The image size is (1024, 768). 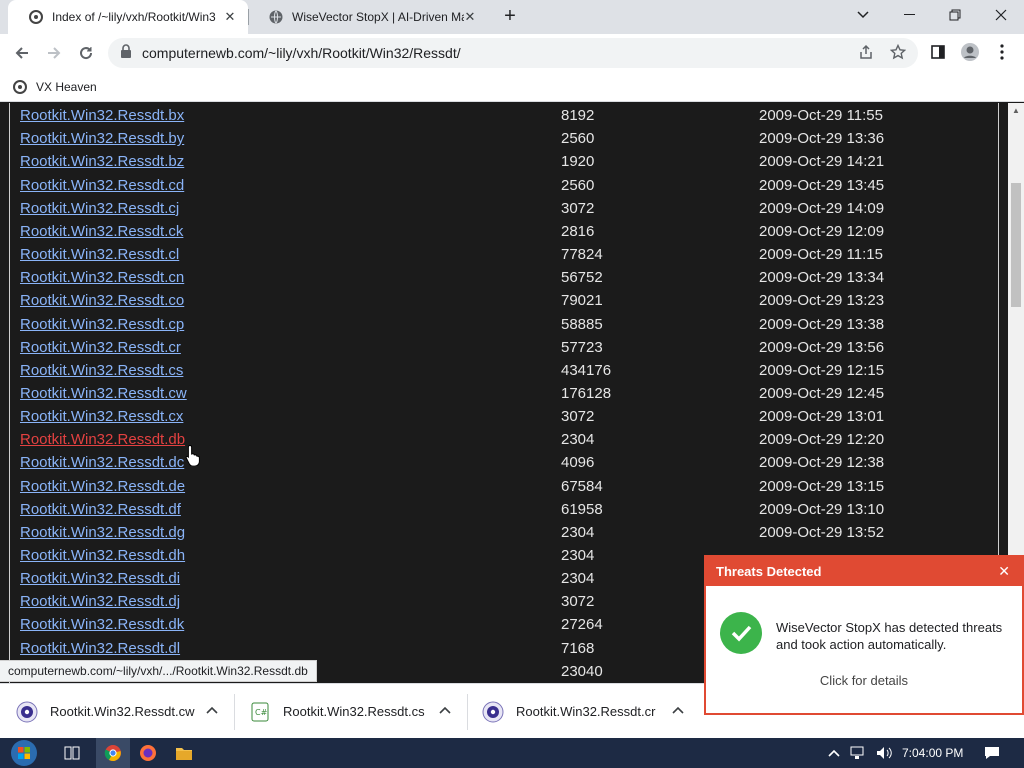 I want to click on file-link: Rootkit.Win32.Ressdt.dh, so click(x=102, y=555).